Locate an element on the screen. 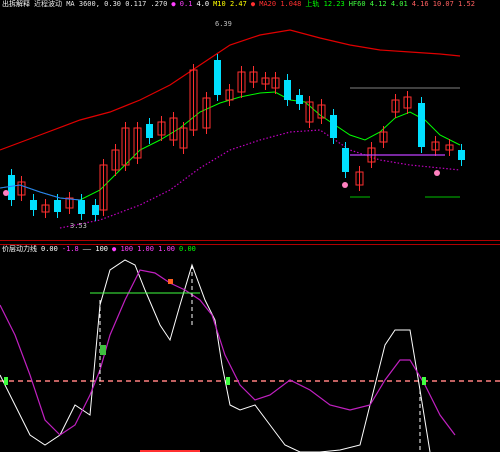 This screenshot has width=500, height=452. main-legend-item: HF60 4.12 4.01 is located at coordinates (378, 4).